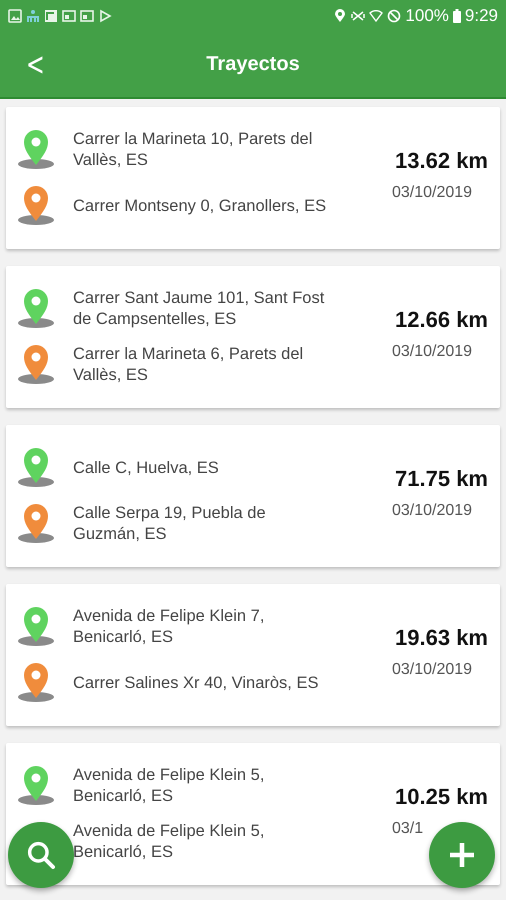  I want to click on address: Avenida de Felipe Klein 7, Benicarló, ES, so click(169, 627).